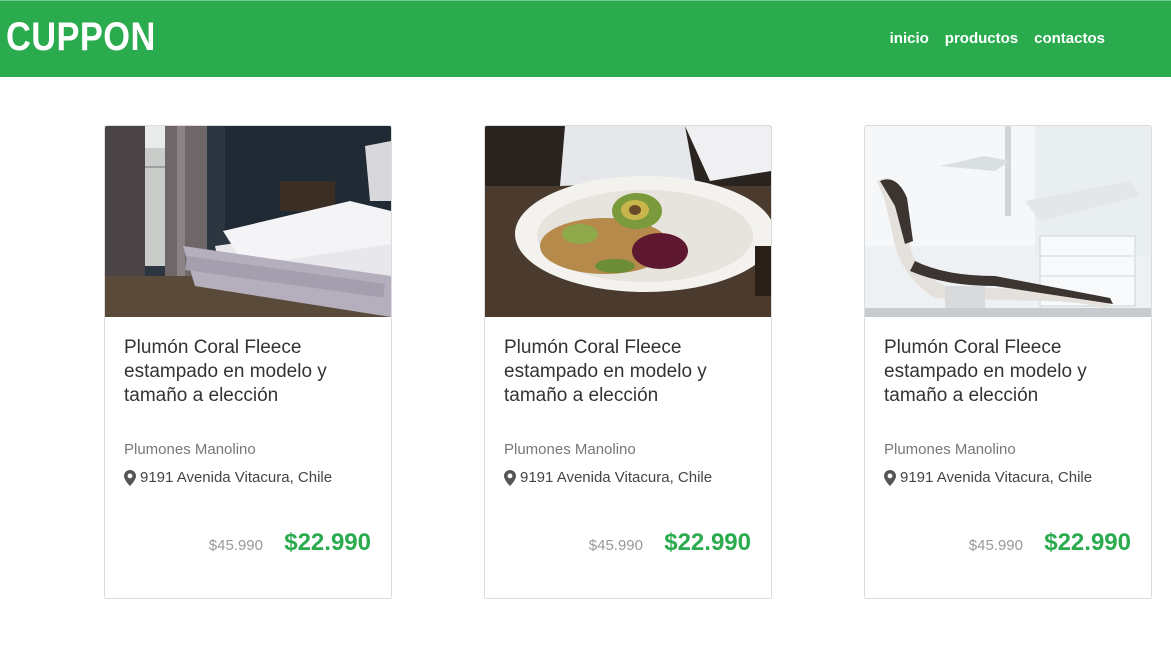  Describe the element at coordinates (1069, 38) in the screenshot. I see `nav-link-contactos: contactos` at that location.